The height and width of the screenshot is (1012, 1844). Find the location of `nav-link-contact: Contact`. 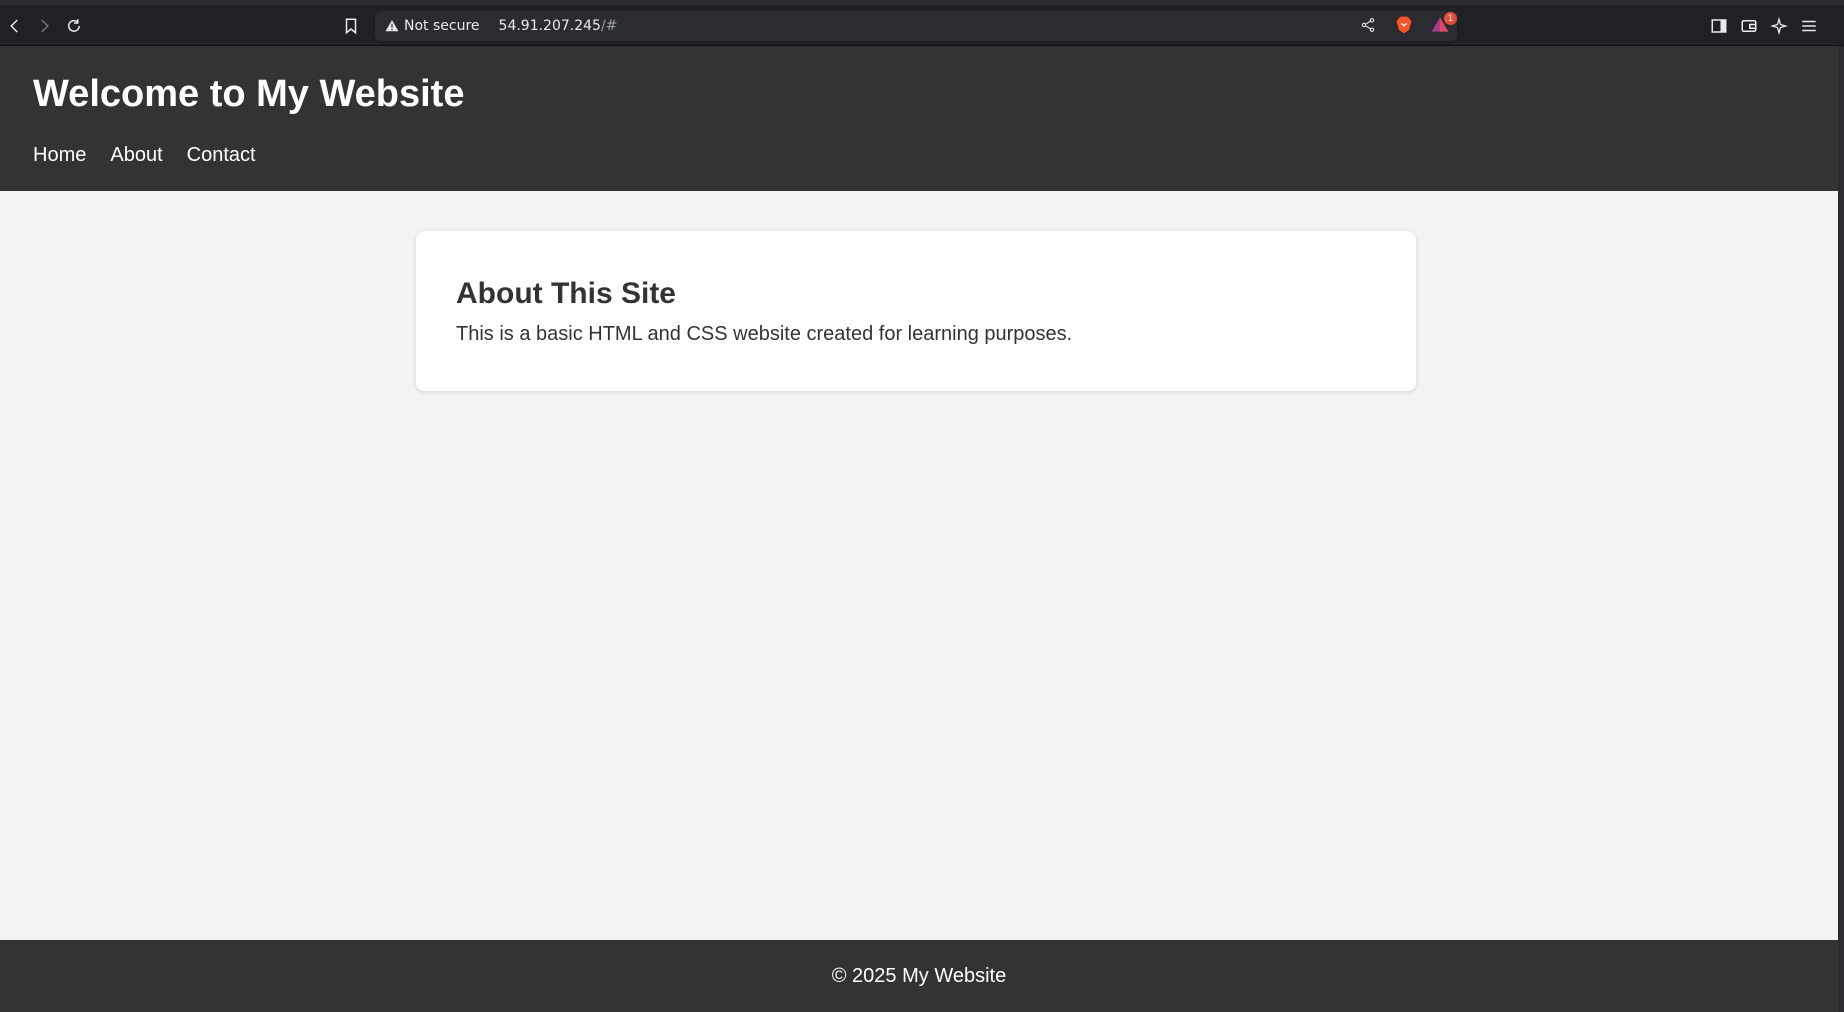

nav-link-contact: Contact is located at coordinates (221, 155).